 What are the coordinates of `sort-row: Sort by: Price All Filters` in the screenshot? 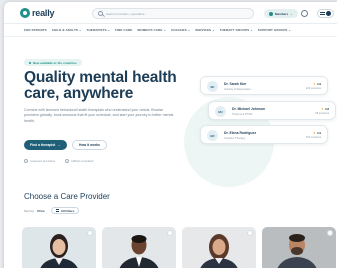 It's located at (52, 210).